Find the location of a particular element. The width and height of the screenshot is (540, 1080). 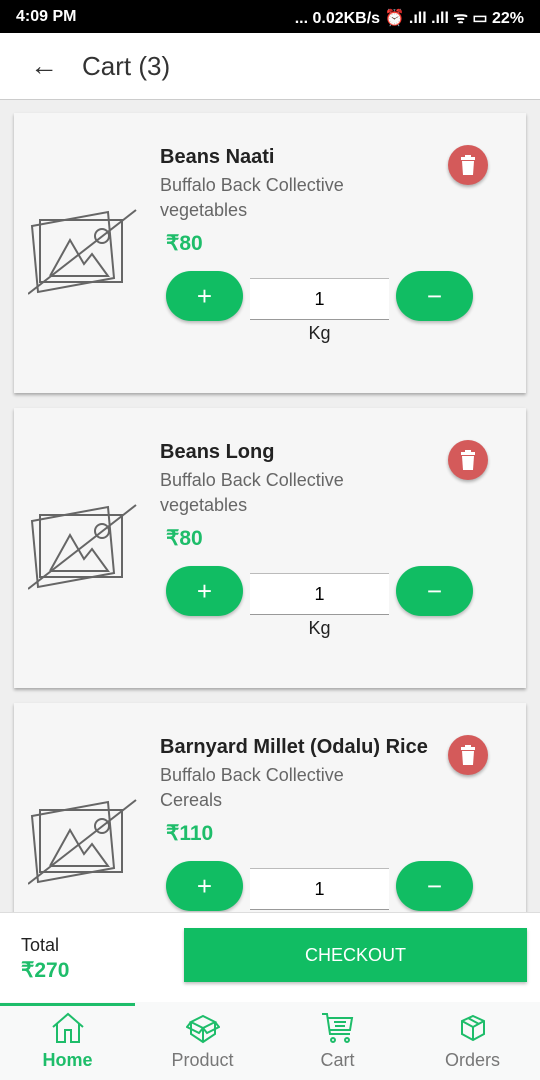

product-category: Cereals is located at coordinates (191, 800).